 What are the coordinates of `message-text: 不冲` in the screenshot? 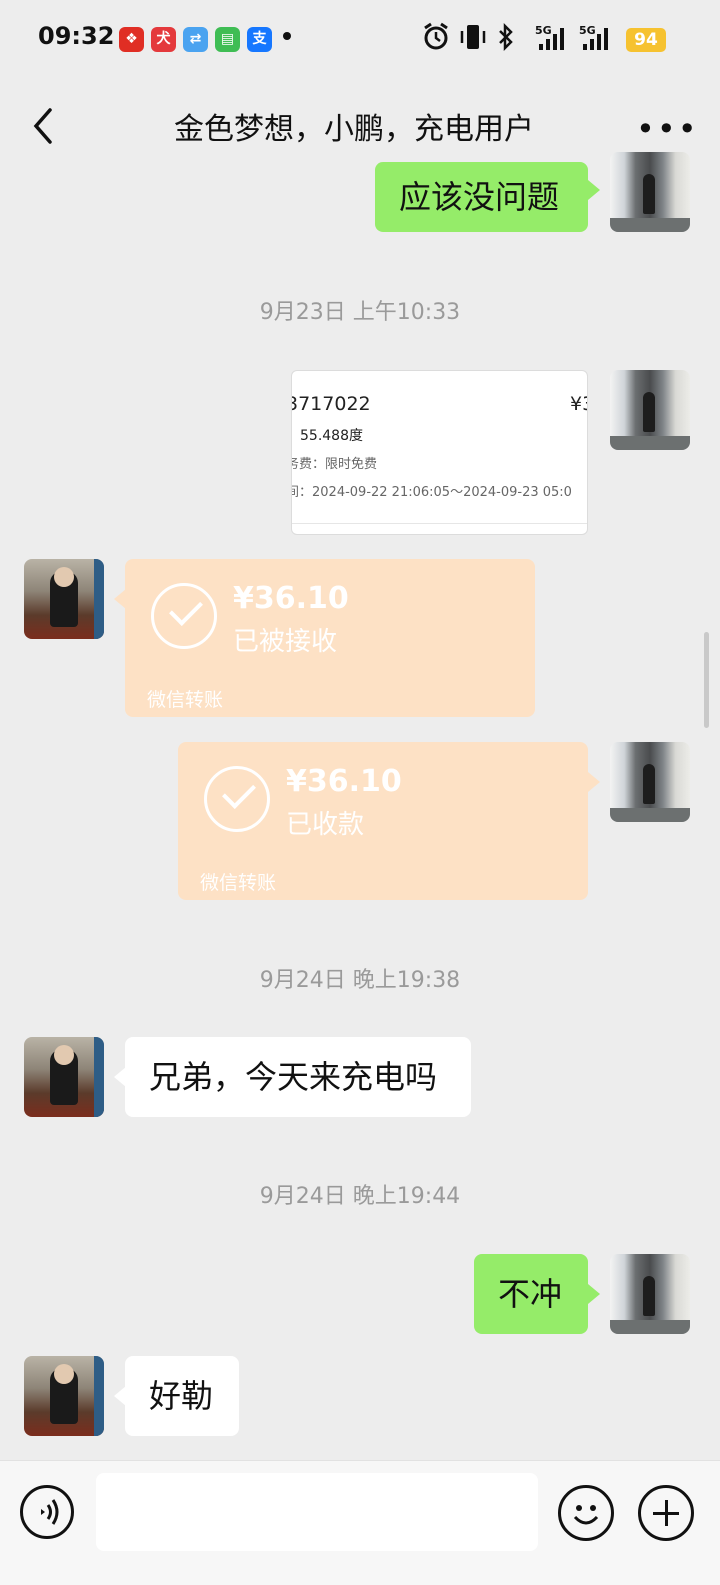 It's located at (530, 1293).